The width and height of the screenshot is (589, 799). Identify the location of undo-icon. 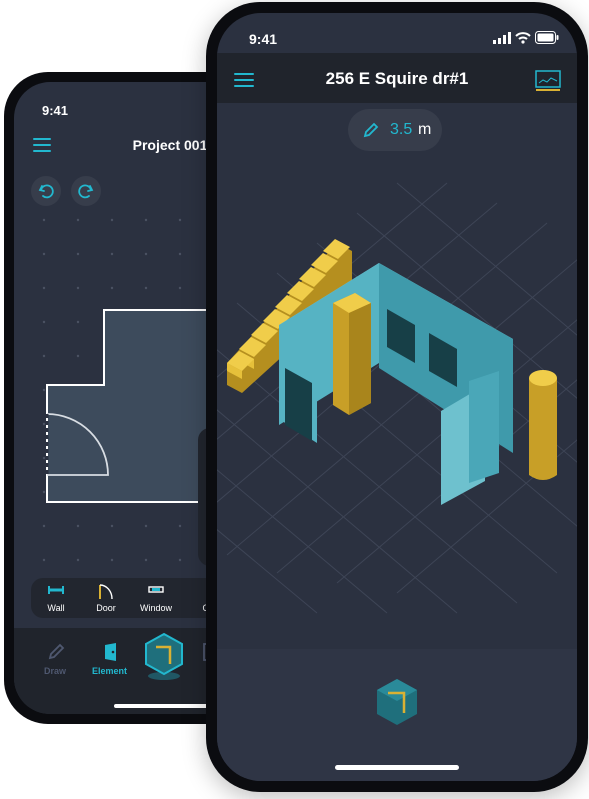
(46, 191).